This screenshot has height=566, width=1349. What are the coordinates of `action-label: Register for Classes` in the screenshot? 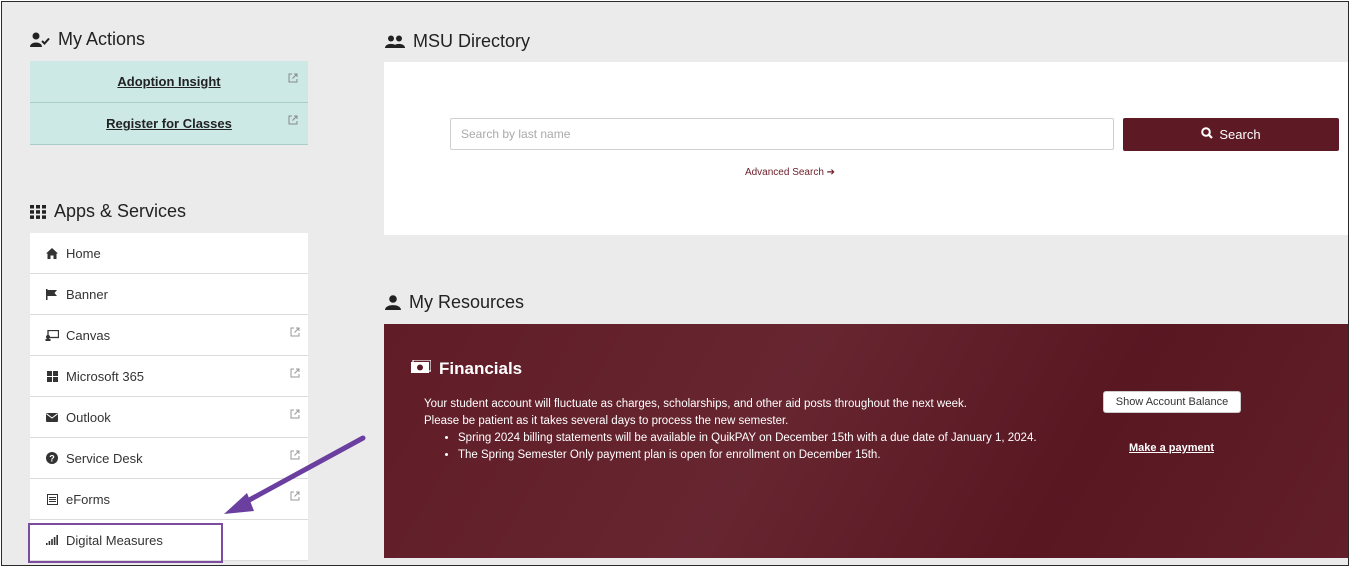 It's located at (169, 123).